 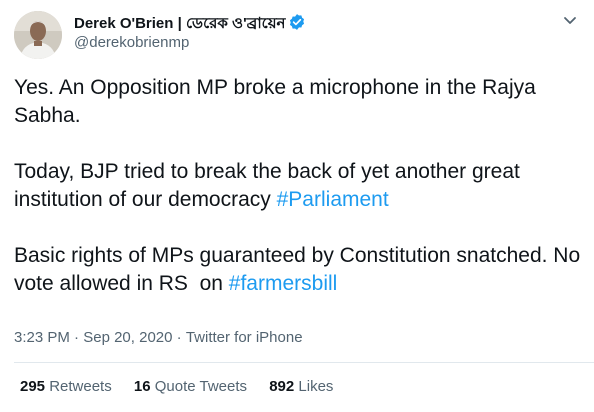 I want to click on tweet-source: Twitter for iPhone, so click(x=244, y=337).